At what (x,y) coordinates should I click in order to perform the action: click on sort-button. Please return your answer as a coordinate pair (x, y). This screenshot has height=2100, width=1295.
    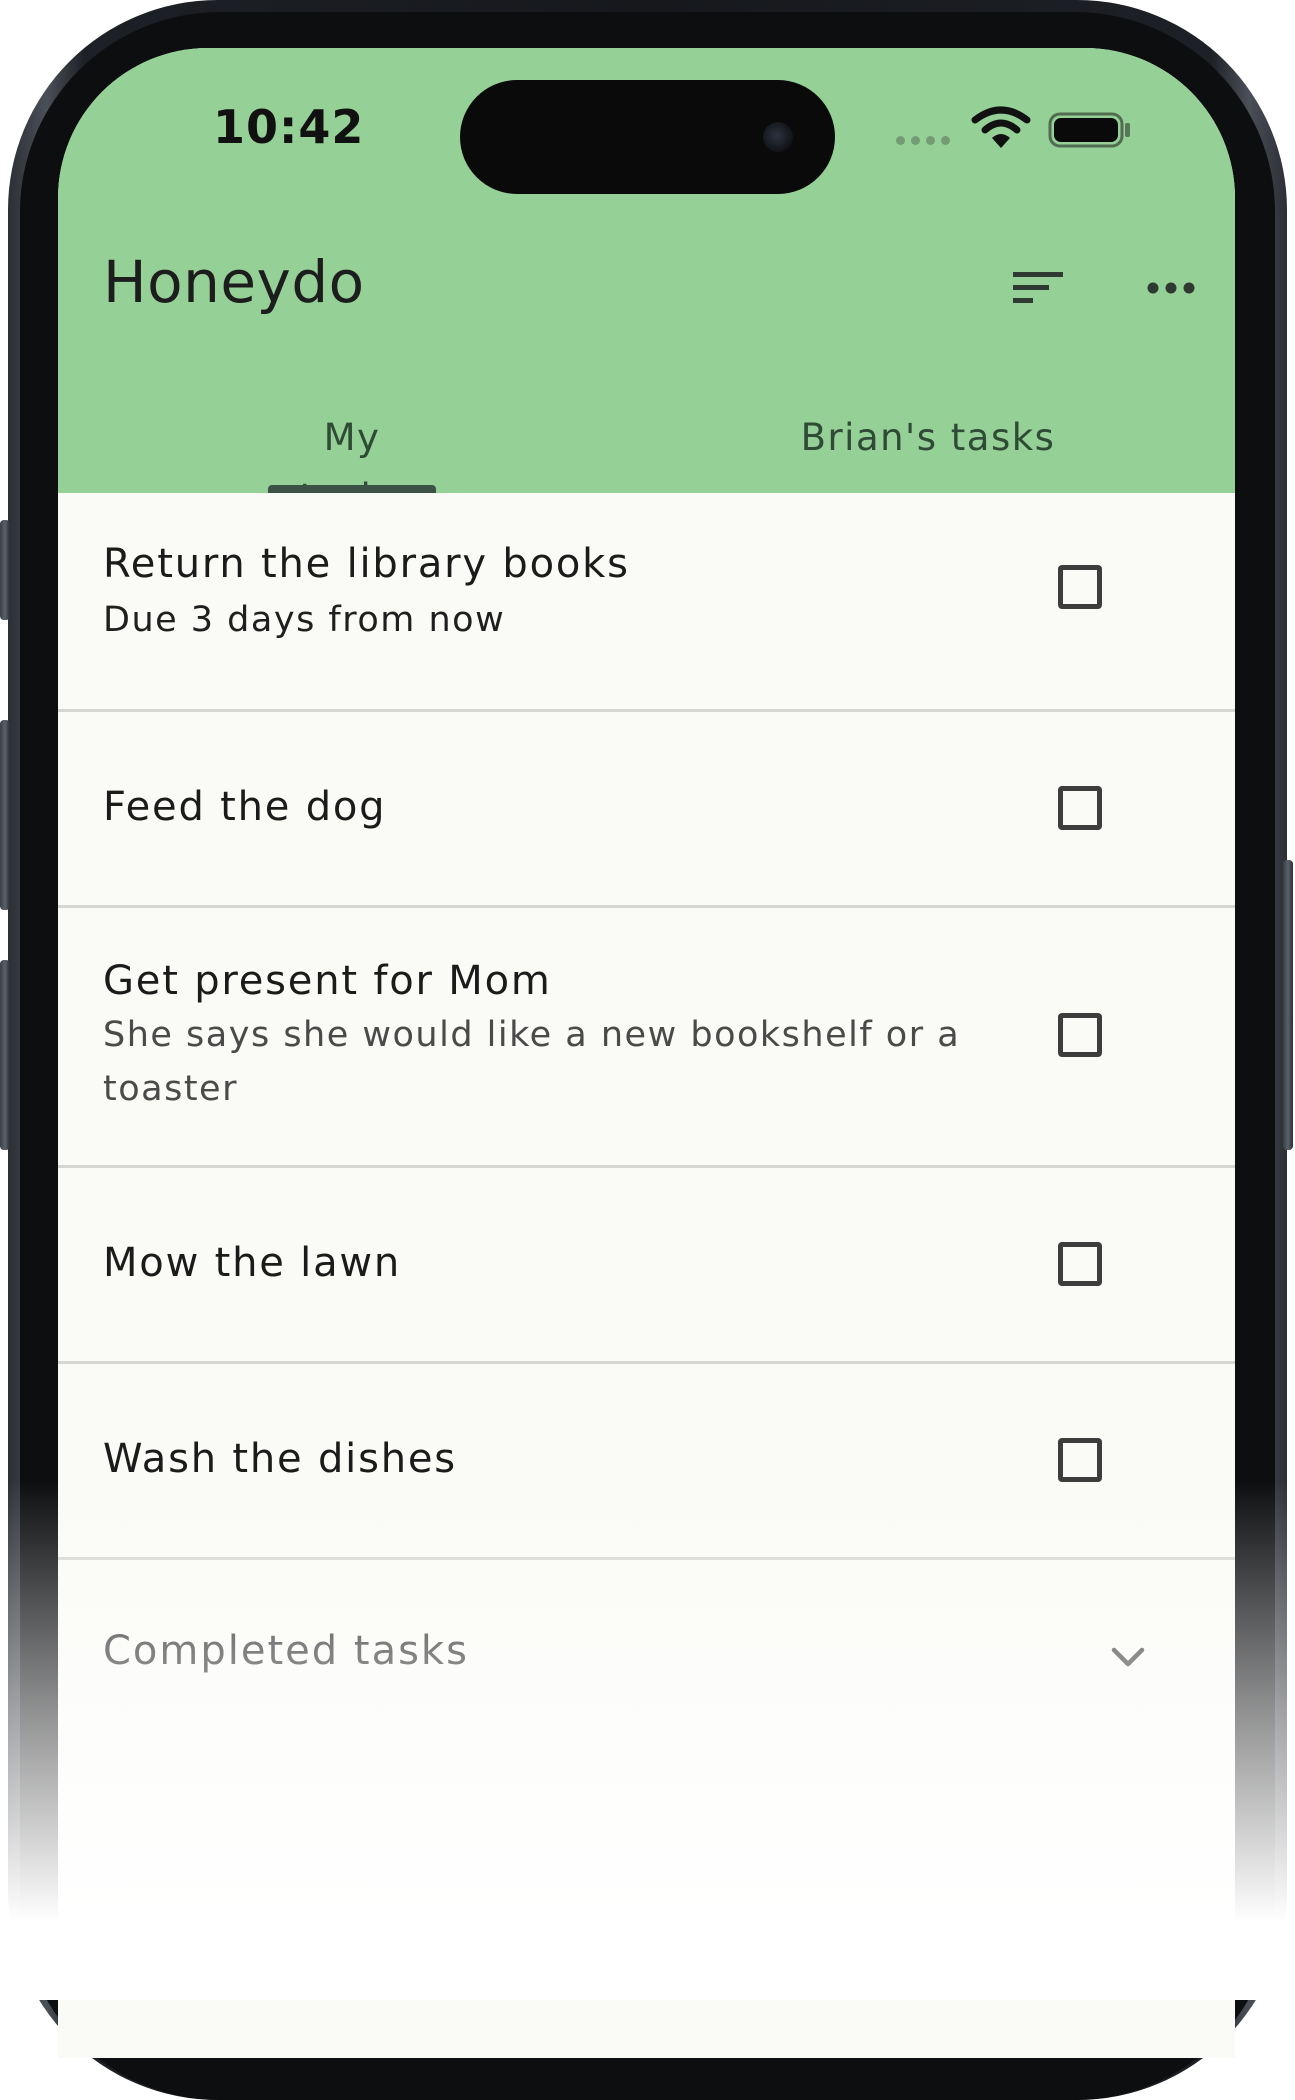
    Looking at the image, I should click on (1038, 288).